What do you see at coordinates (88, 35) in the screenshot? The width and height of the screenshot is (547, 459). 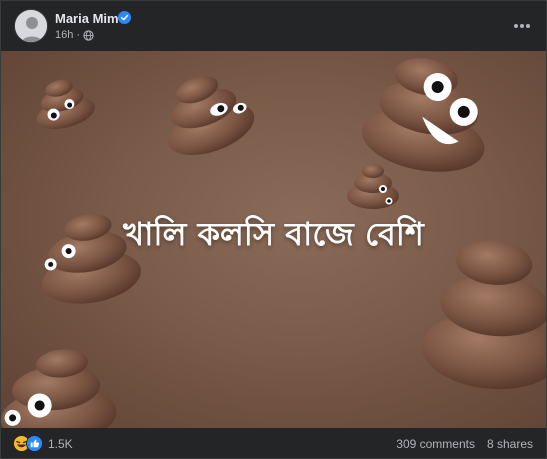 I see `globe-icon` at bounding box center [88, 35].